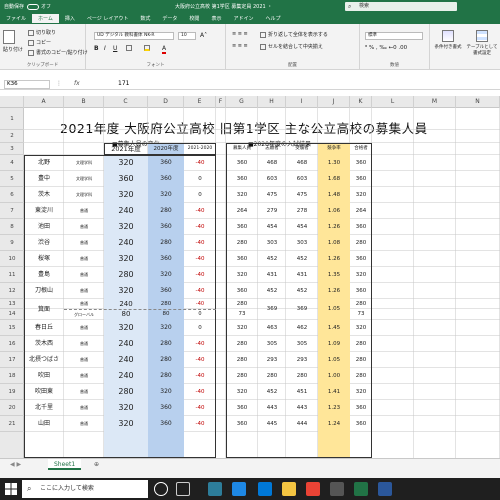 Image resolution: width=500 pixels, height=500 pixels. What do you see at coordinates (59, 83) in the screenshot?
I see `name-box-dropdown-icon: ⋮` at bounding box center [59, 83].